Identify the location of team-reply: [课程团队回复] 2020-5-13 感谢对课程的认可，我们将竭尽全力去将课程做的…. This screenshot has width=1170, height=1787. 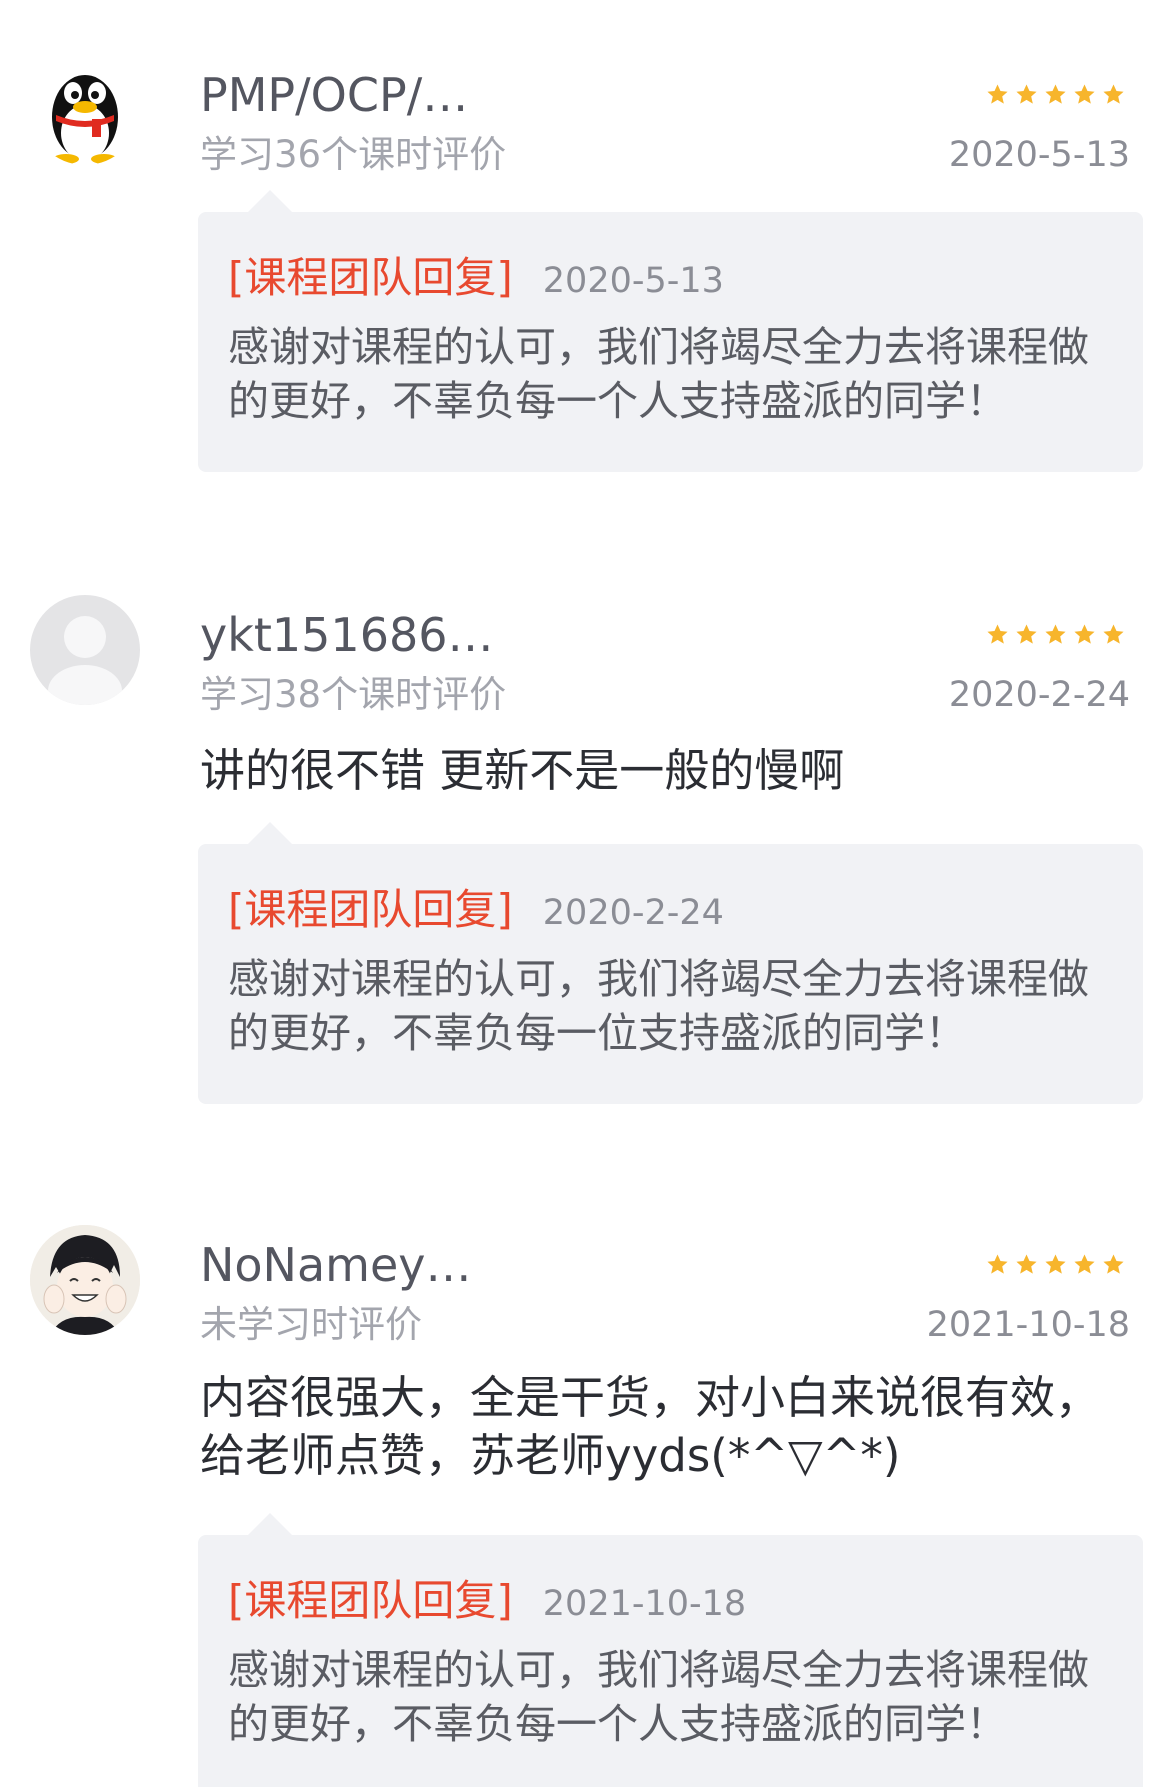
(670, 331).